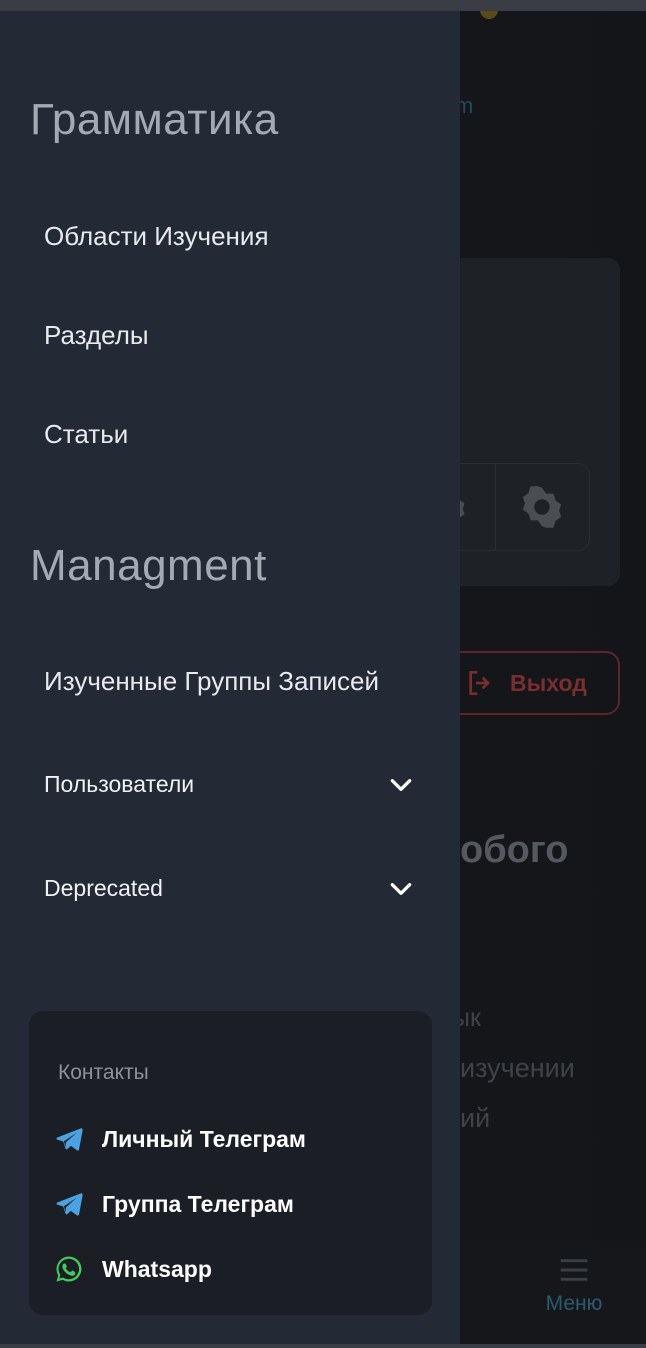  What do you see at coordinates (157, 1268) in the screenshot?
I see `contact-whatsapp-label: Whatsapp` at bounding box center [157, 1268].